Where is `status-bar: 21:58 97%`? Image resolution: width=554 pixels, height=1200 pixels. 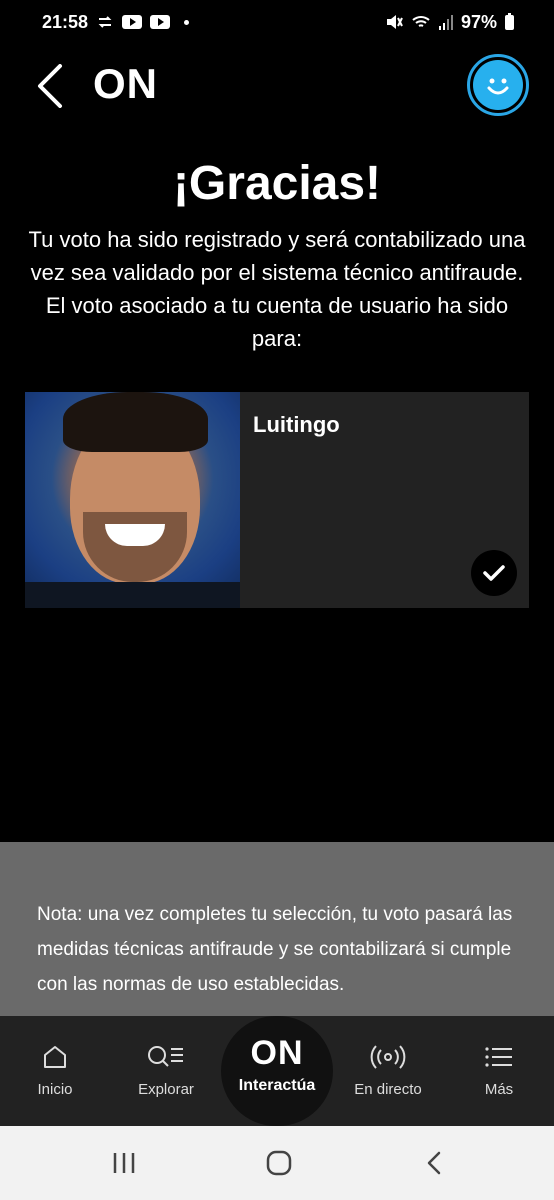
status-bar: 21:58 97% is located at coordinates (277, 22).